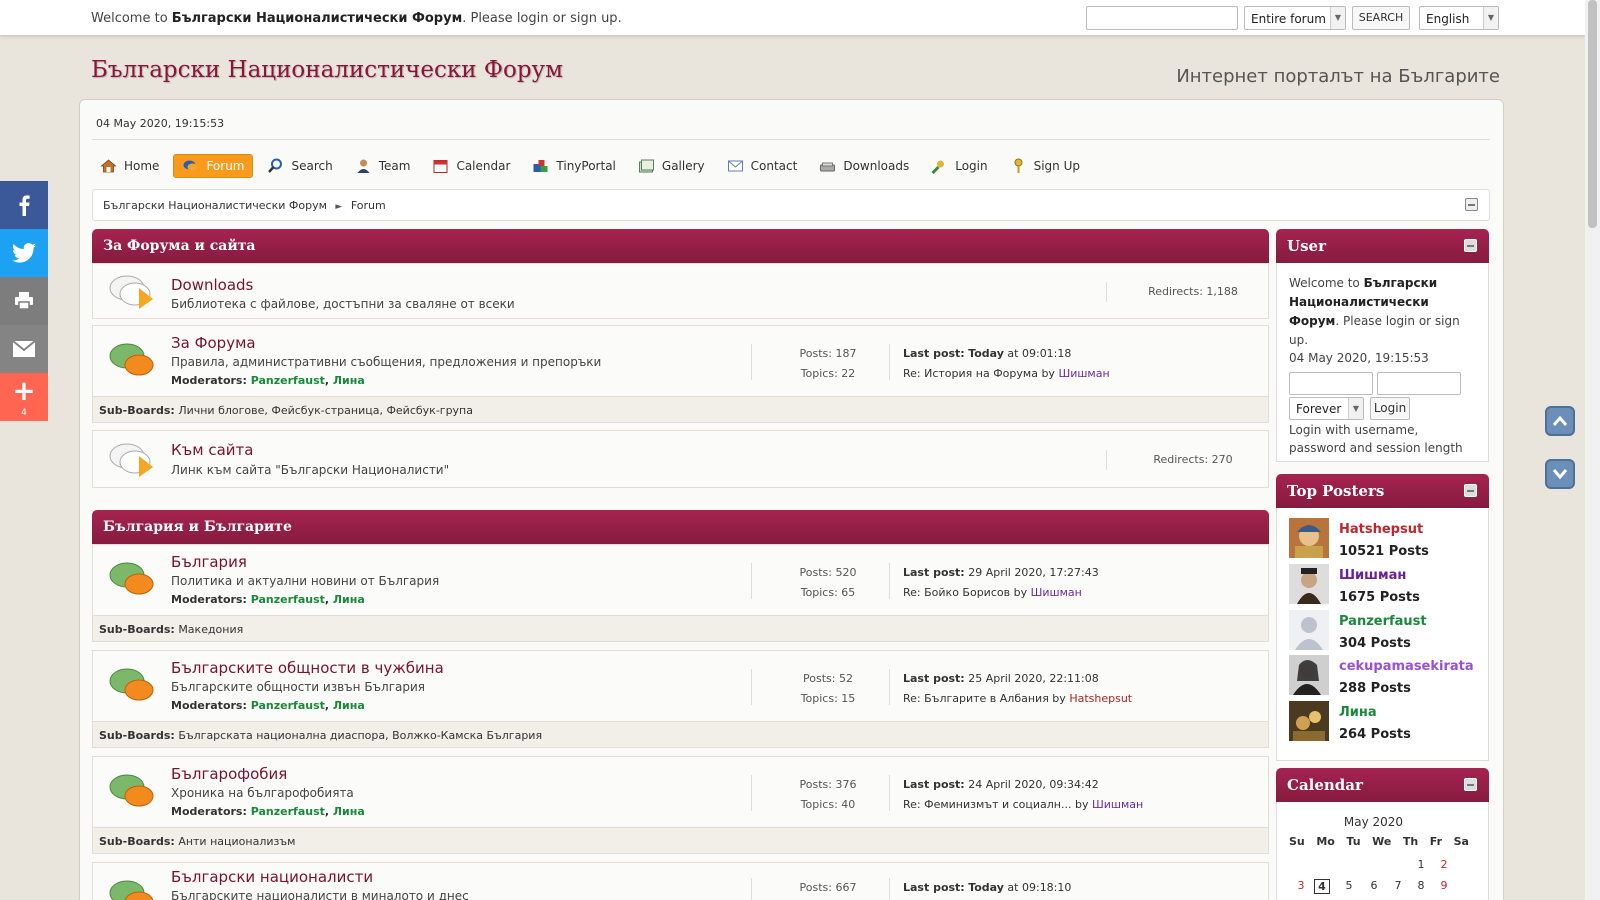  I want to click on scroll-up-button, so click(1560, 421).